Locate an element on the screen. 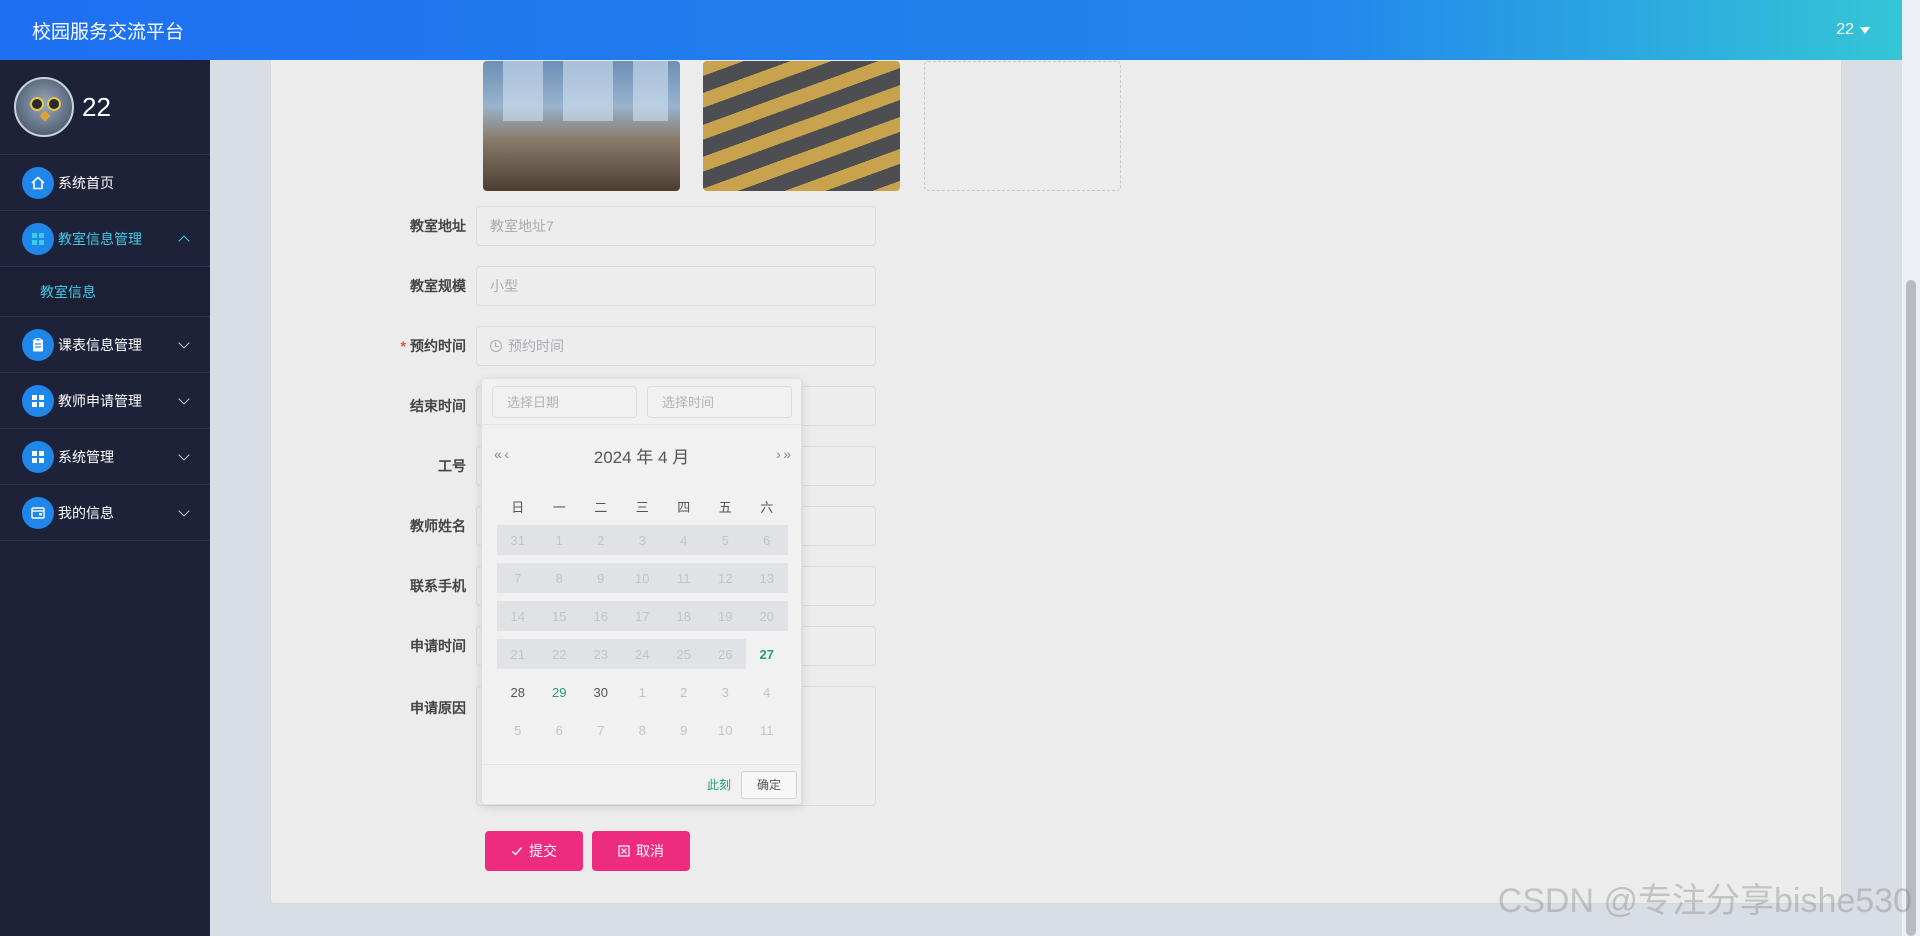  scrollbar-thumb is located at coordinates (1911, 608).